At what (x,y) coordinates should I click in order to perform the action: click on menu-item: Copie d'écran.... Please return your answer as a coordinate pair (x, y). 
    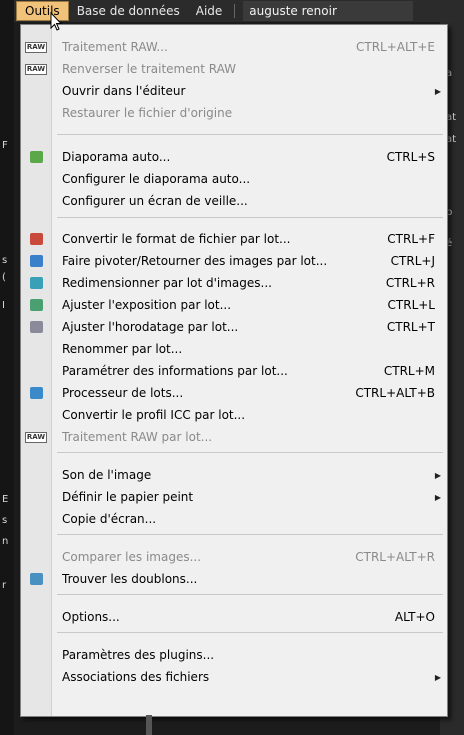
    Looking at the image, I should click on (234, 519).